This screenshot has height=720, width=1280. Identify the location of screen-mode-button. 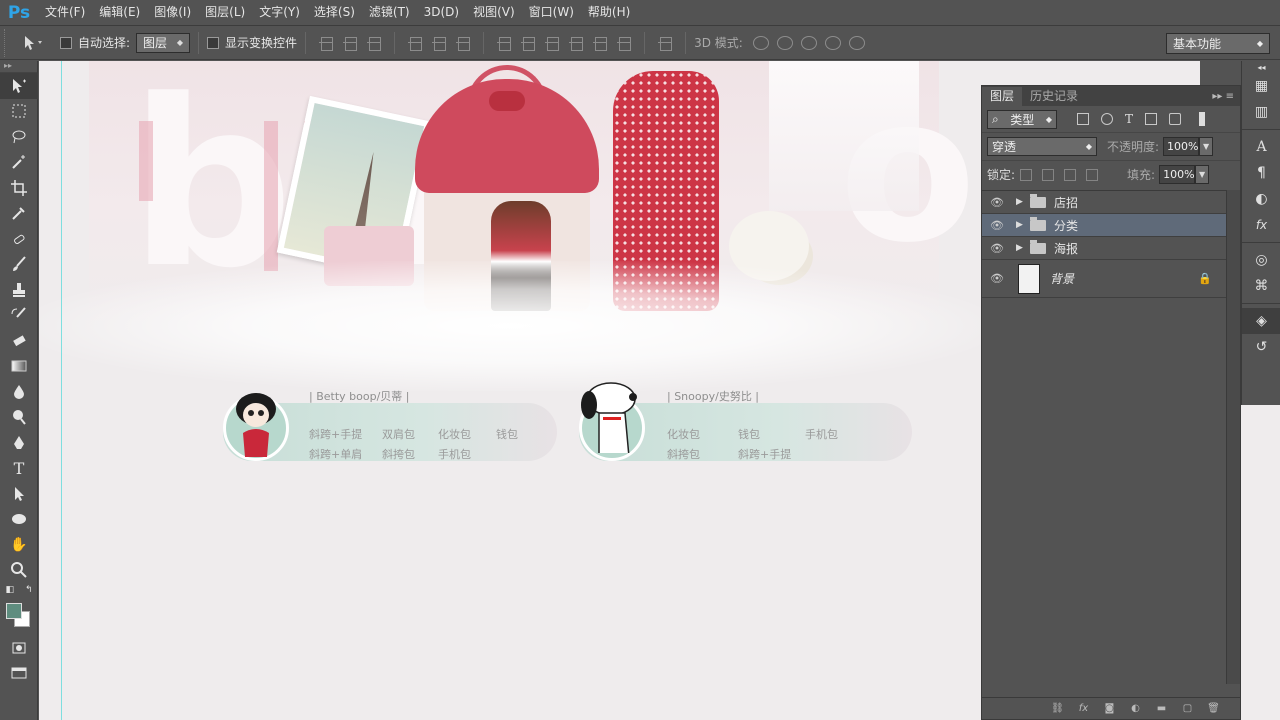
(19, 674).